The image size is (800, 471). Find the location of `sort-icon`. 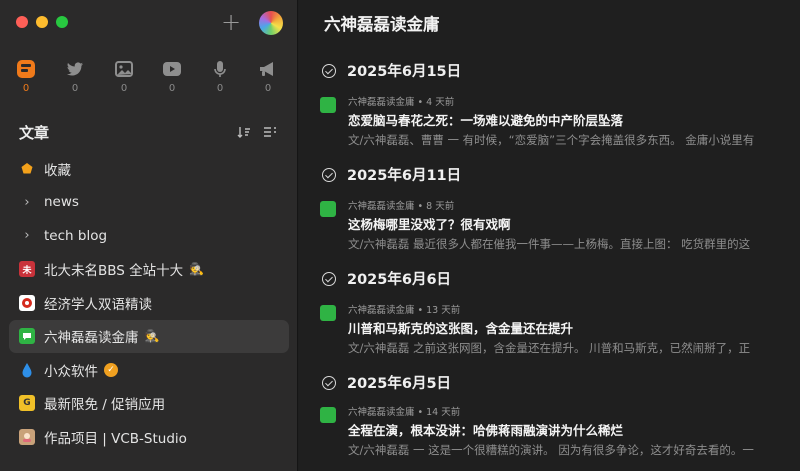

sort-icon is located at coordinates (244, 132).